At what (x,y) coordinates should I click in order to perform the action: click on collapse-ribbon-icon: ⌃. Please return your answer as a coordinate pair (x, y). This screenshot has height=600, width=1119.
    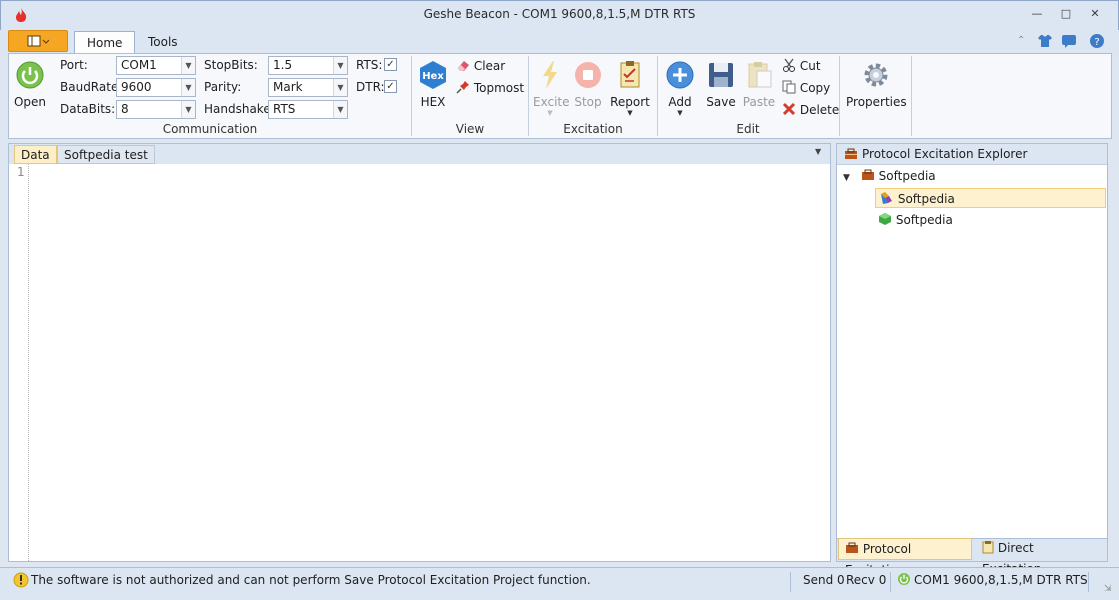
    Looking at the image, I should click on (1021, 40).